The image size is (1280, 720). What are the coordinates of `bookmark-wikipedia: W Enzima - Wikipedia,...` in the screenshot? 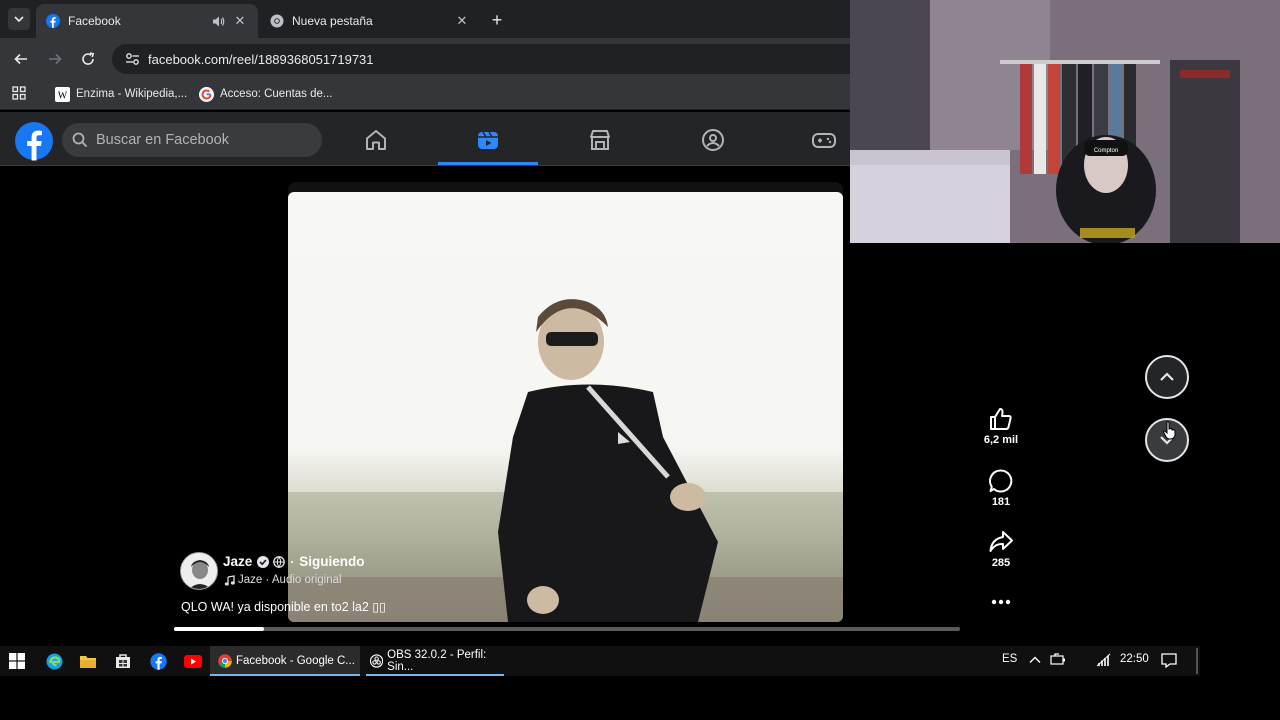 It's located at (121, 94).